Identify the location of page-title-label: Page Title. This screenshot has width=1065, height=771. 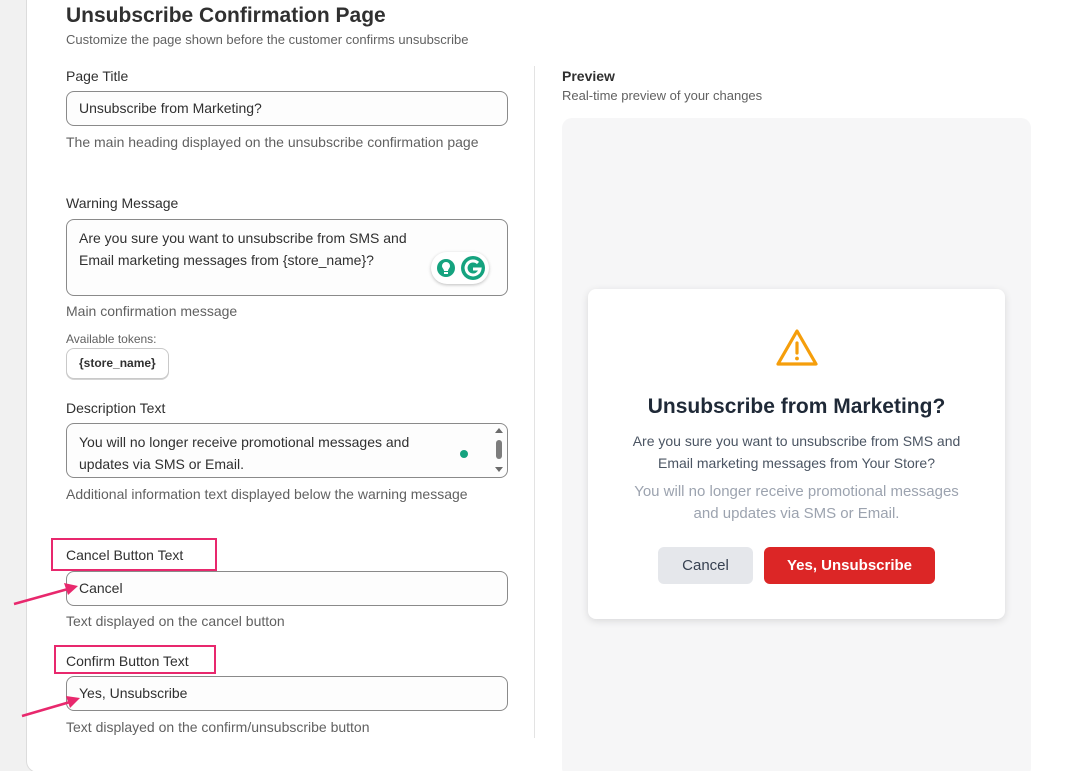
(97, 76).